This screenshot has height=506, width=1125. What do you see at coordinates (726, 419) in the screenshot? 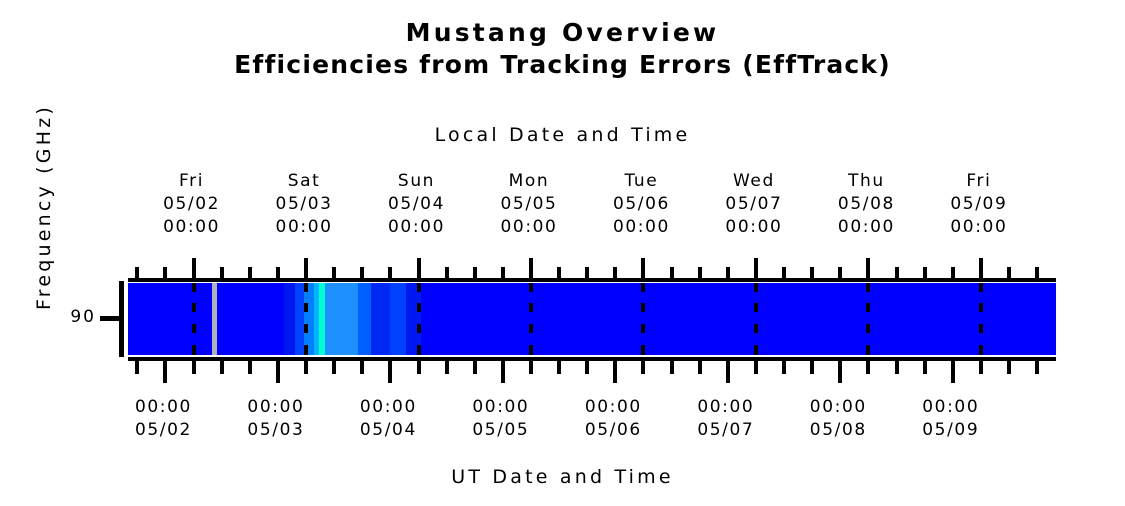
I see `bottom-tick-label: 00:00 05/07` at bounding box center [726, 419].